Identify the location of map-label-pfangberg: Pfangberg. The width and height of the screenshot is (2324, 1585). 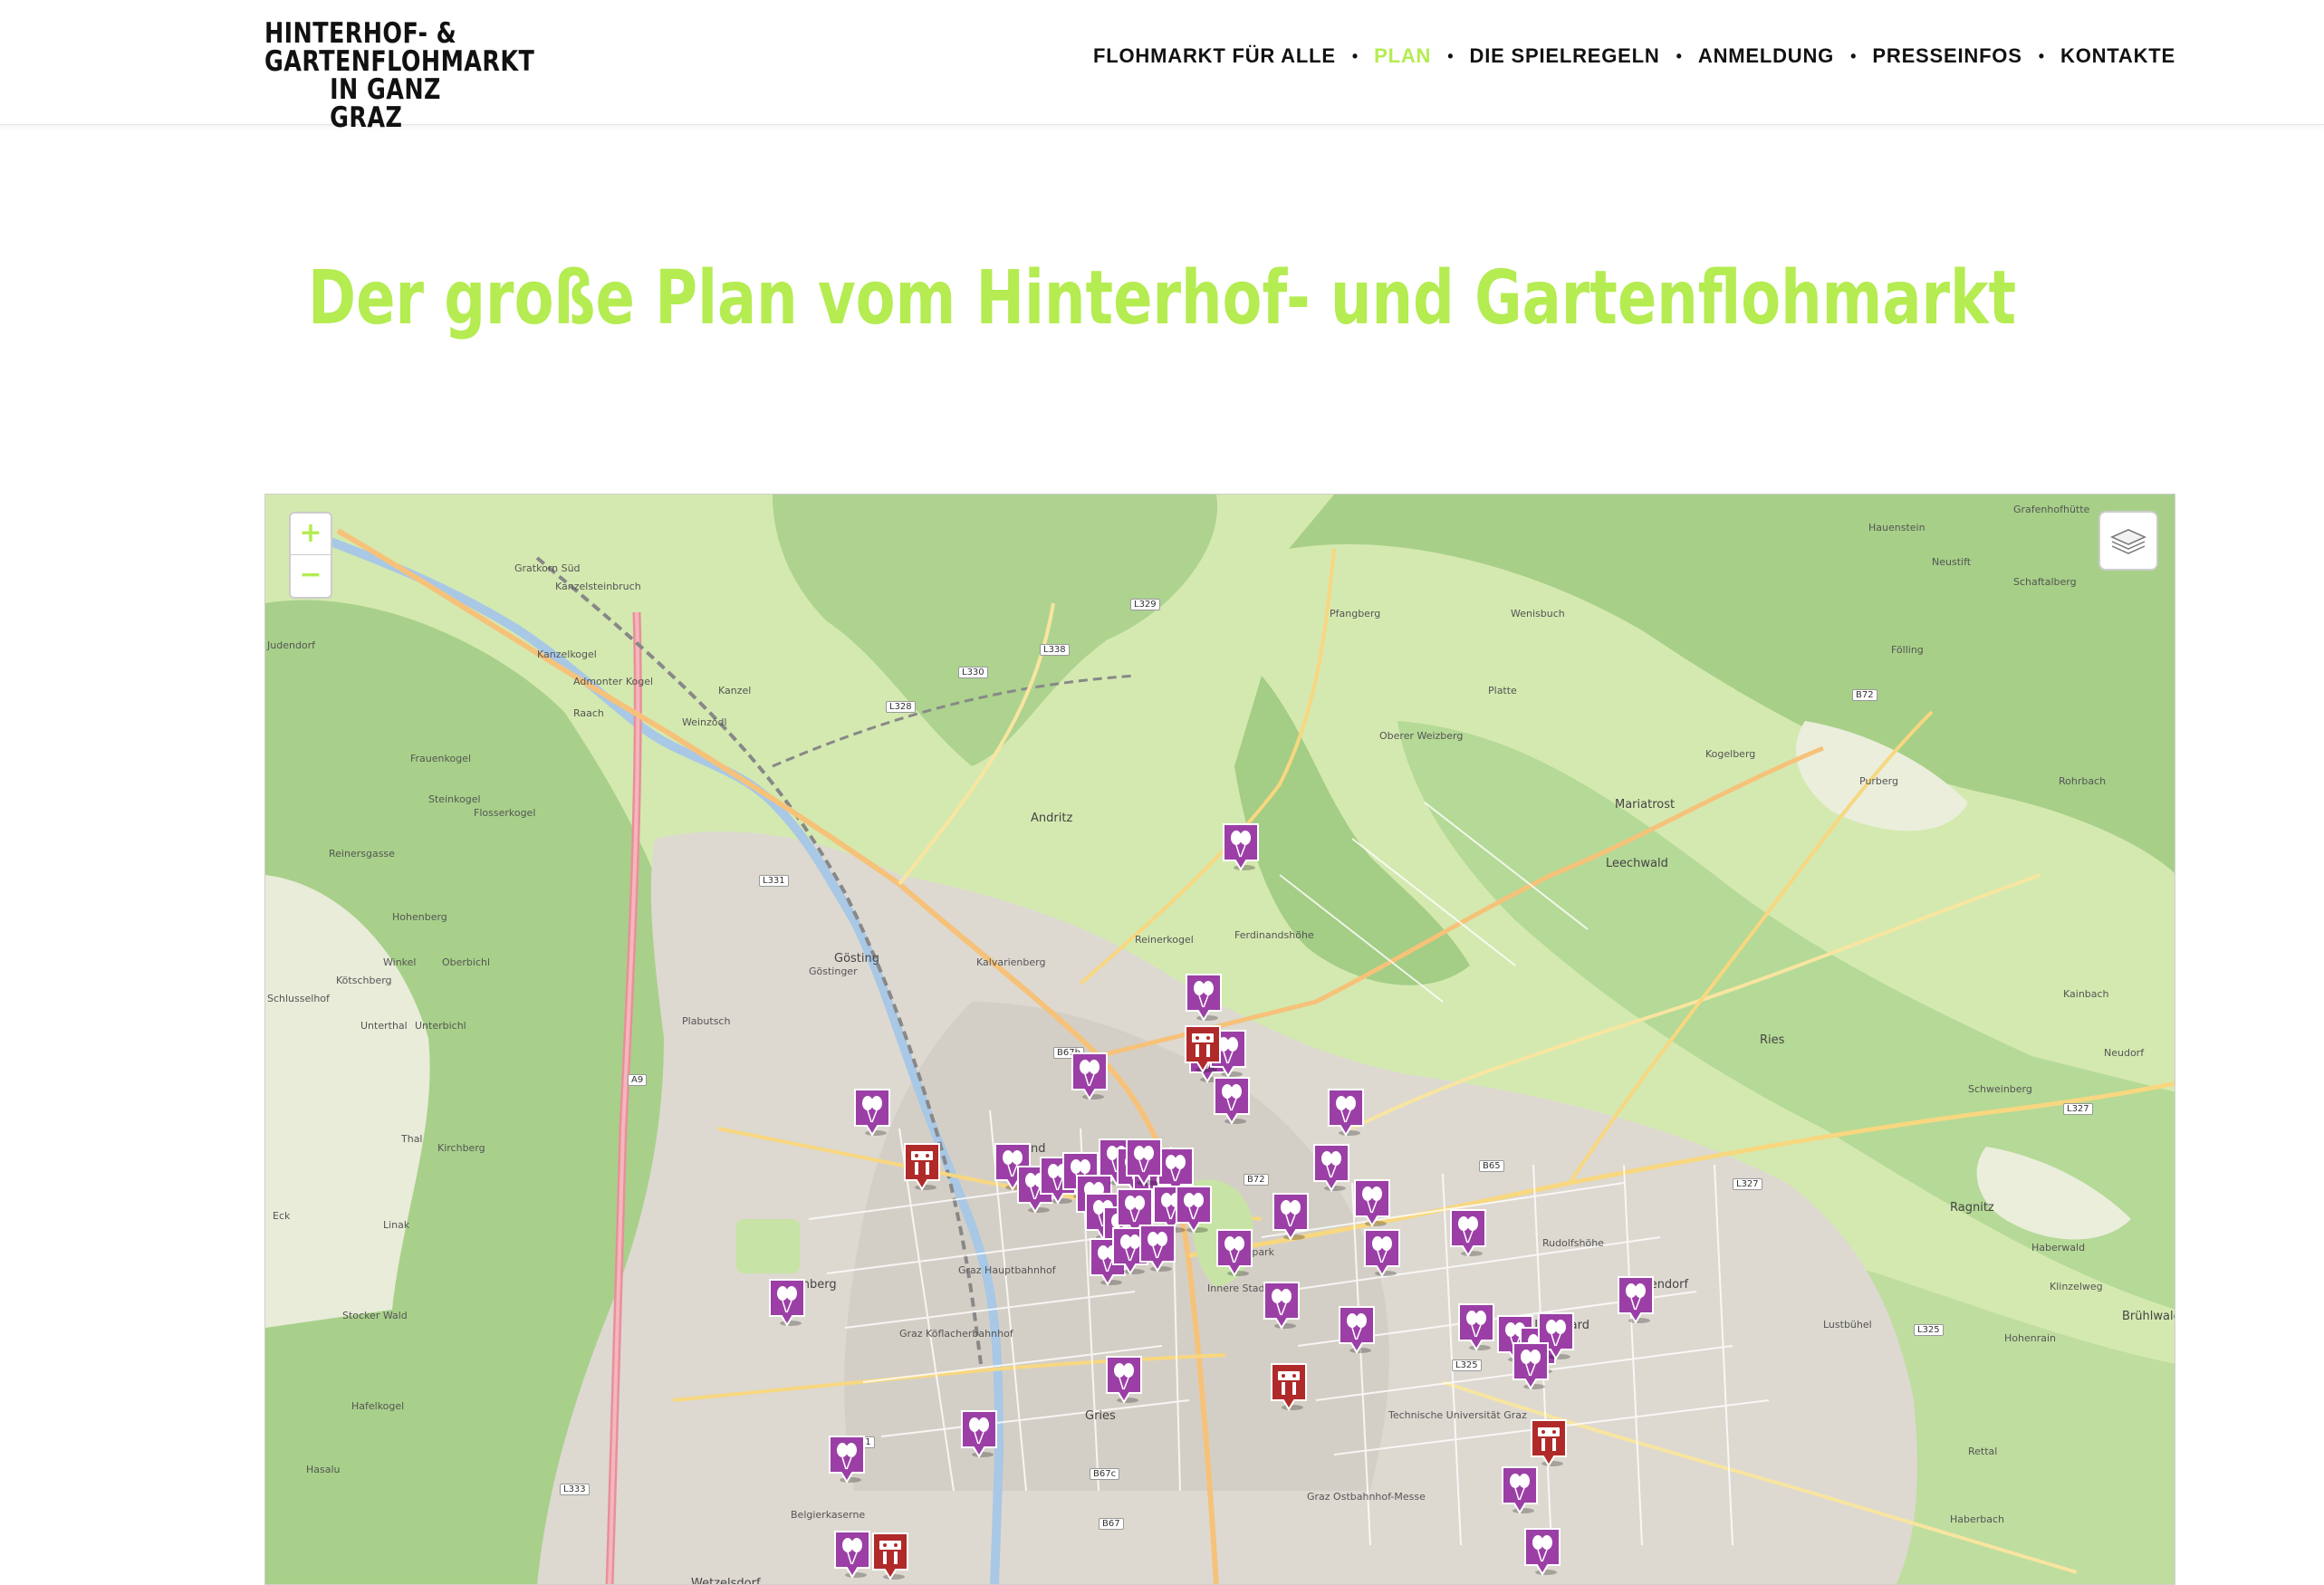
(1355, 614).